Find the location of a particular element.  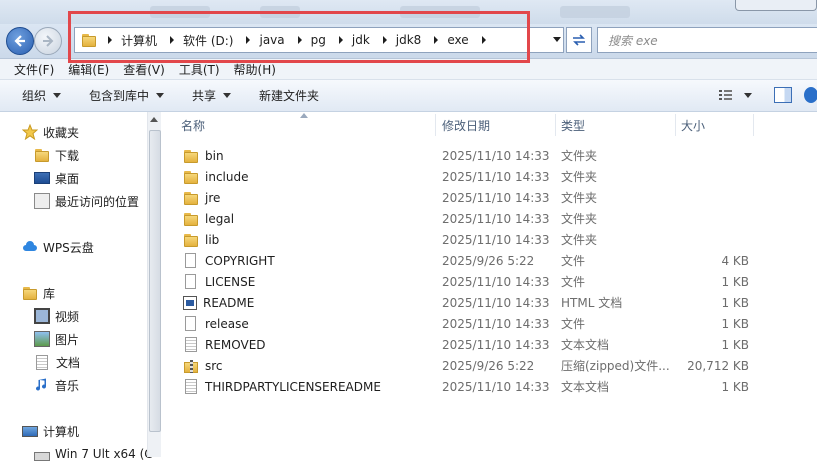

nav-libraries-label: 库 is located at coordinates (49, 293).